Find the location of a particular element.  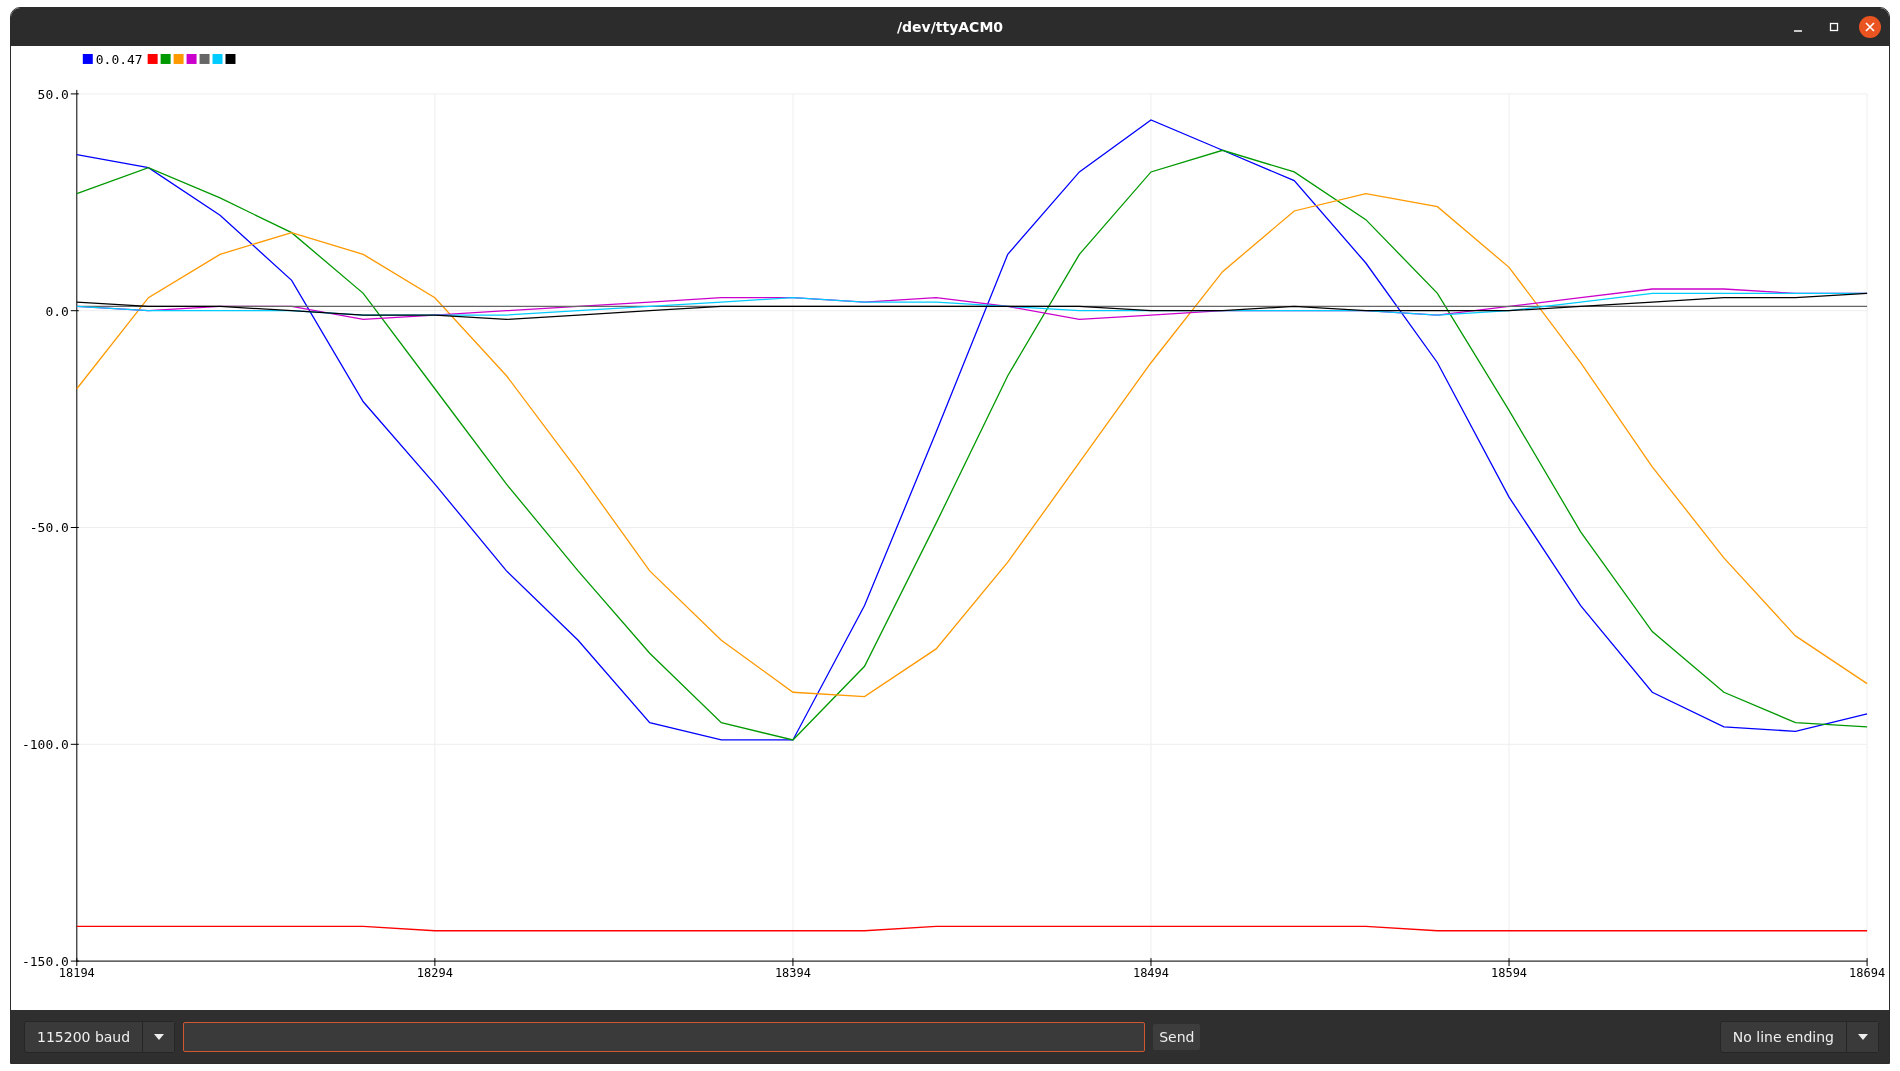

close-button is located at coordinates (1870, 27).